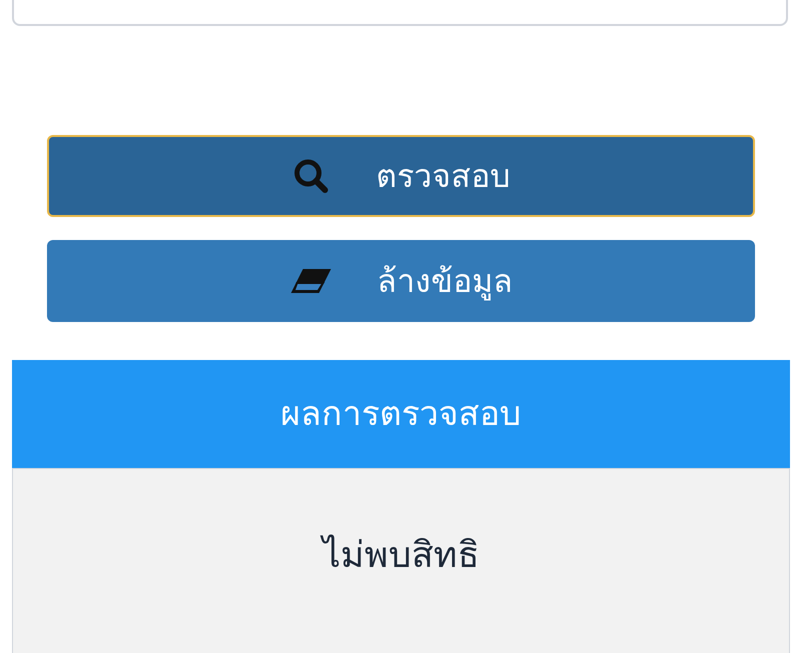  What do you see at coordinates (401, 556) in the screenshot?
I see `result-message: ไม่พบสิทธิ` at bounding box center [401, 556].